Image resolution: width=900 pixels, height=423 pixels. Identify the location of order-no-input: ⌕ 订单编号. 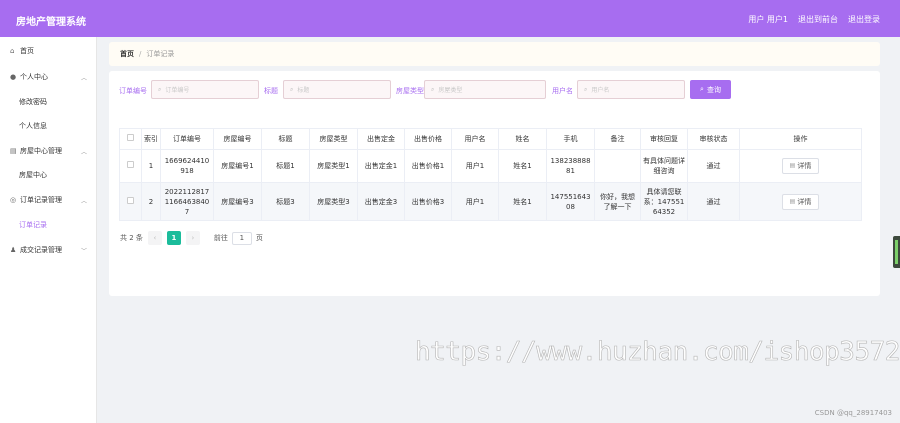
(205, 89).